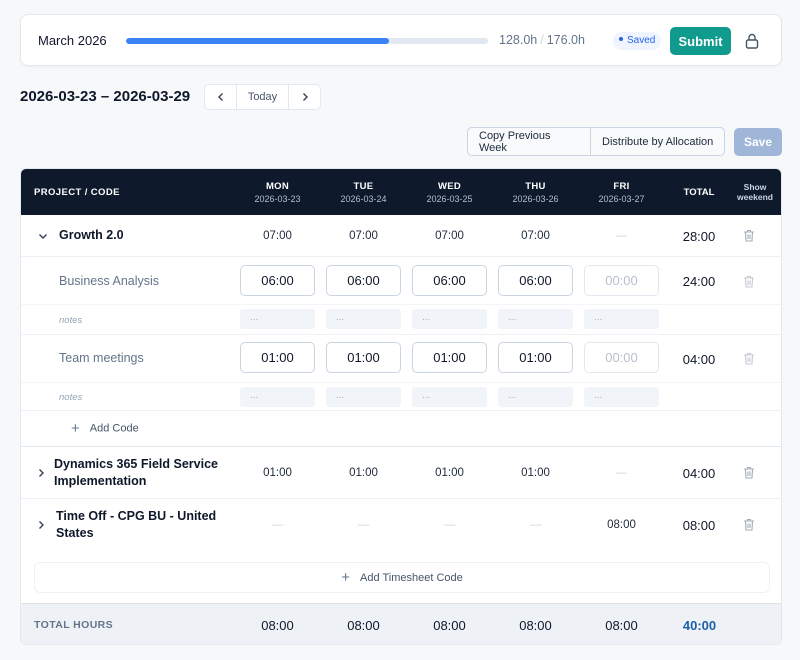  I want to click on project-day-mon: —, so click(277, 525).